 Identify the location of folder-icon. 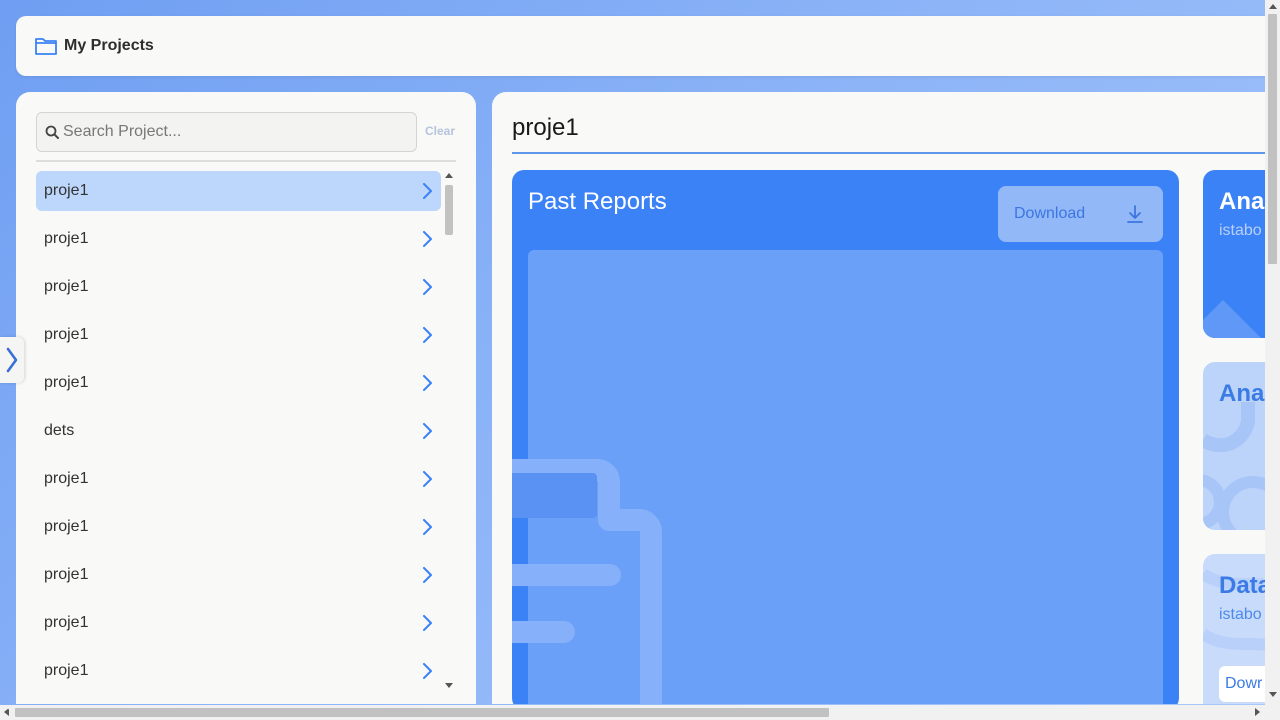
(46, 46).